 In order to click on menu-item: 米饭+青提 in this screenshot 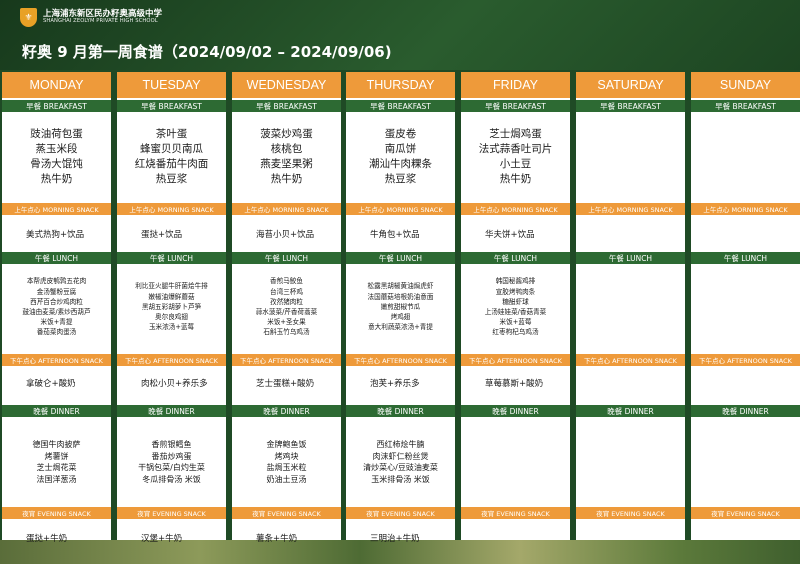, I will do `click(56, 322)`.